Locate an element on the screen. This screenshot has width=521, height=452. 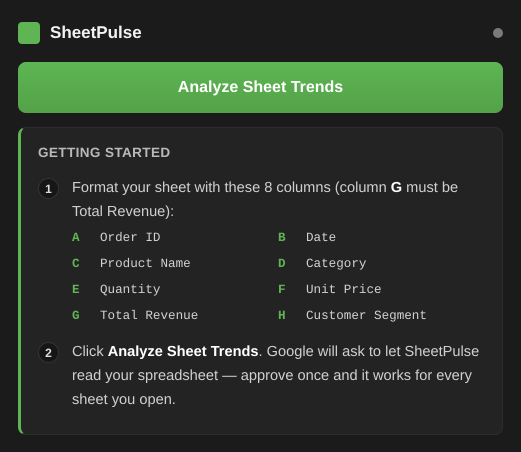
step-number: 1 is located at coordinates (48, 188).